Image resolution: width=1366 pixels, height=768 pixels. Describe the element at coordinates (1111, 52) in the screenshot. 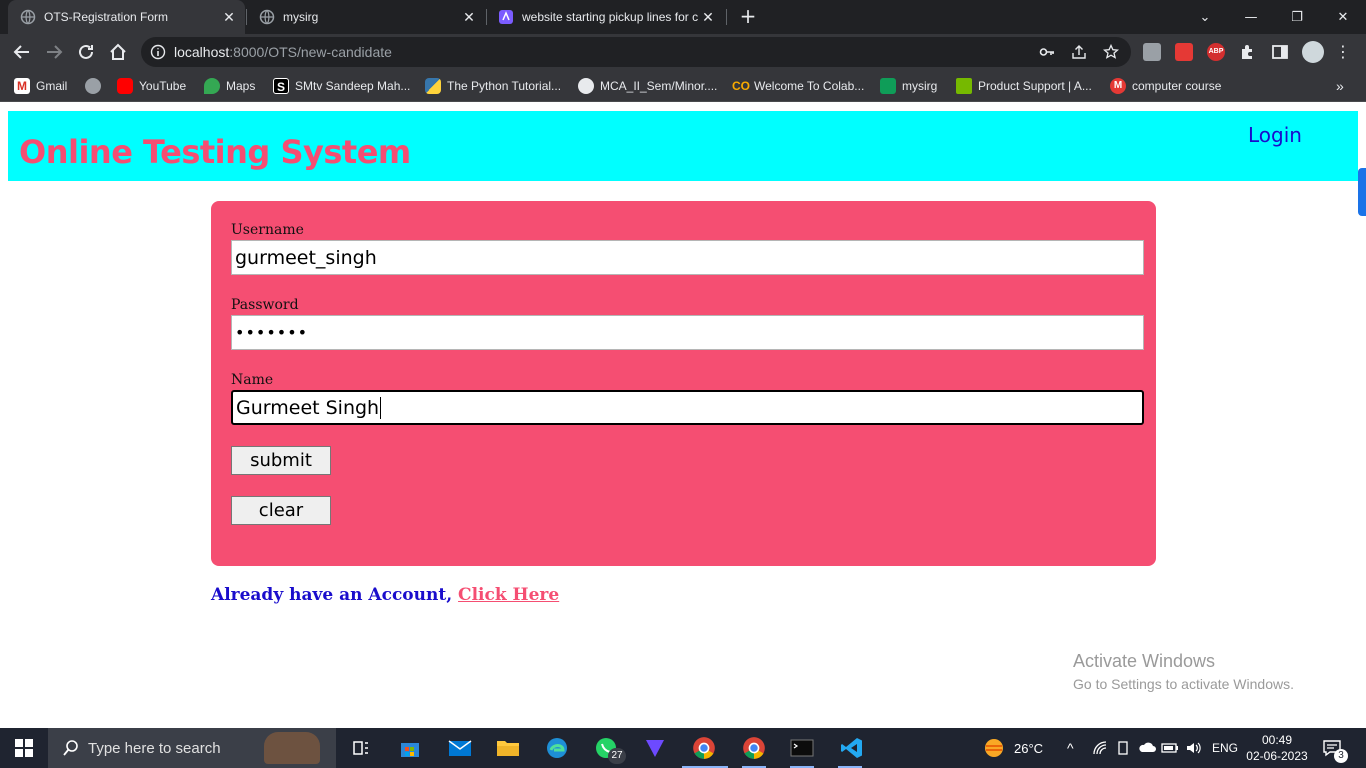

I see `star-icon` at that location.